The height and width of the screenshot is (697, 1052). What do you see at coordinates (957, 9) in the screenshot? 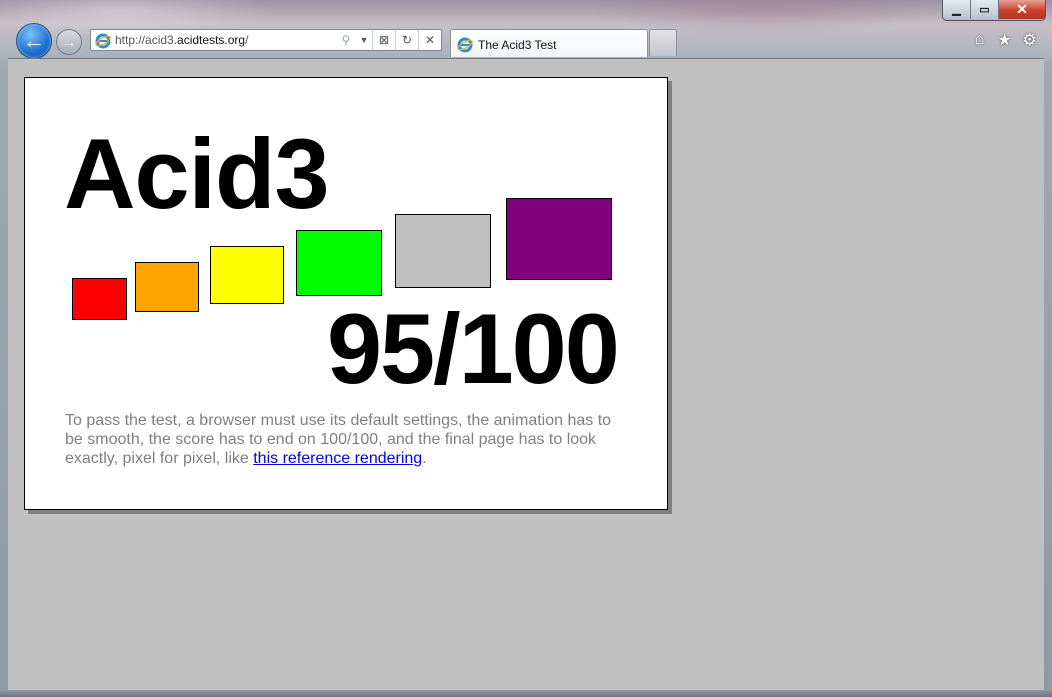
I see `minimize-button: ▁` at bounding box center [957, 9].